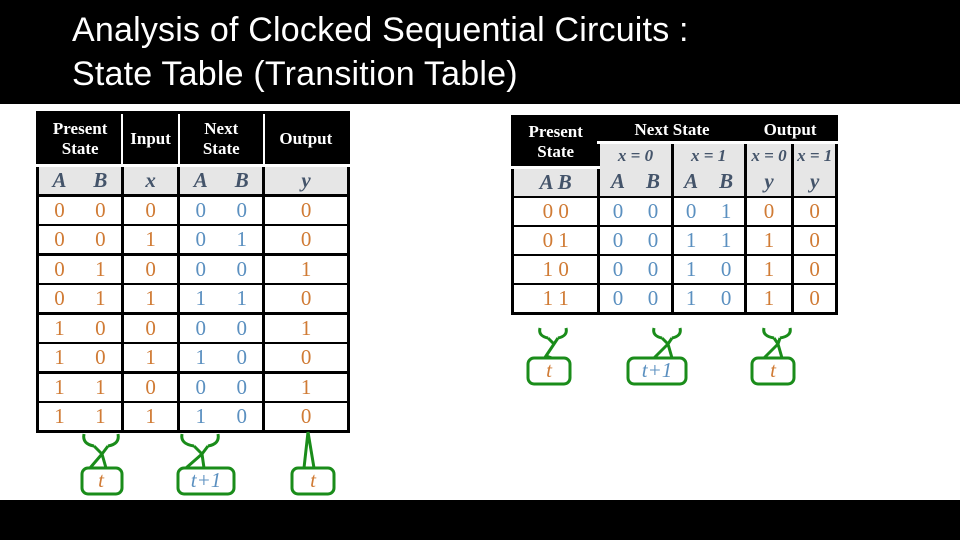 Image resolution: width=960 pixels, height=540 pixels. I want to click on subheader-a: A, so click(58, 180).